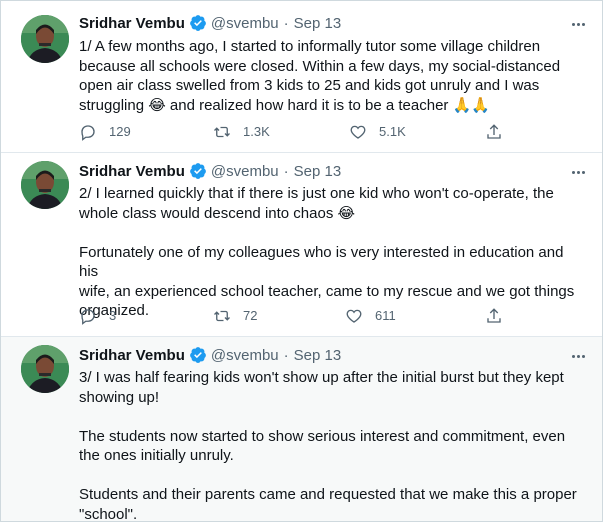 This screenshot has width=603, height=522. What do you see at coordinates (392, 131) in the screenshot?
I see `like-count: 5.1K` at bounding box center [392, 131].